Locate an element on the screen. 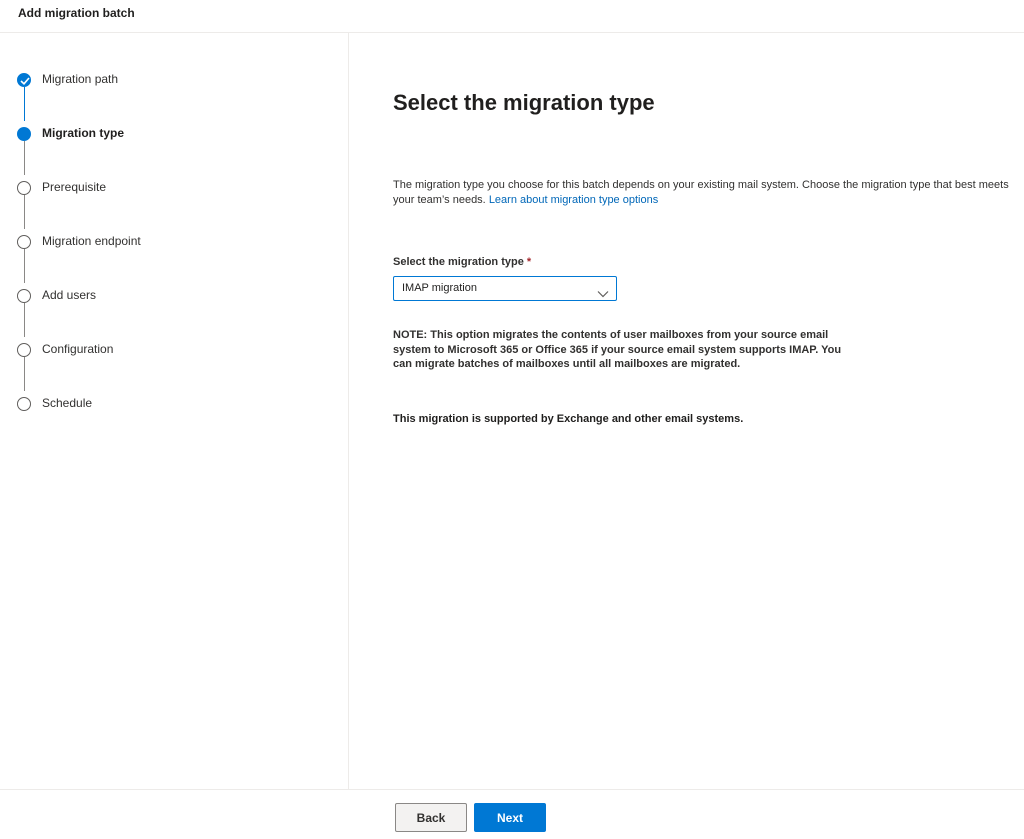  next-button: Next is located at coordinates (510, 817).